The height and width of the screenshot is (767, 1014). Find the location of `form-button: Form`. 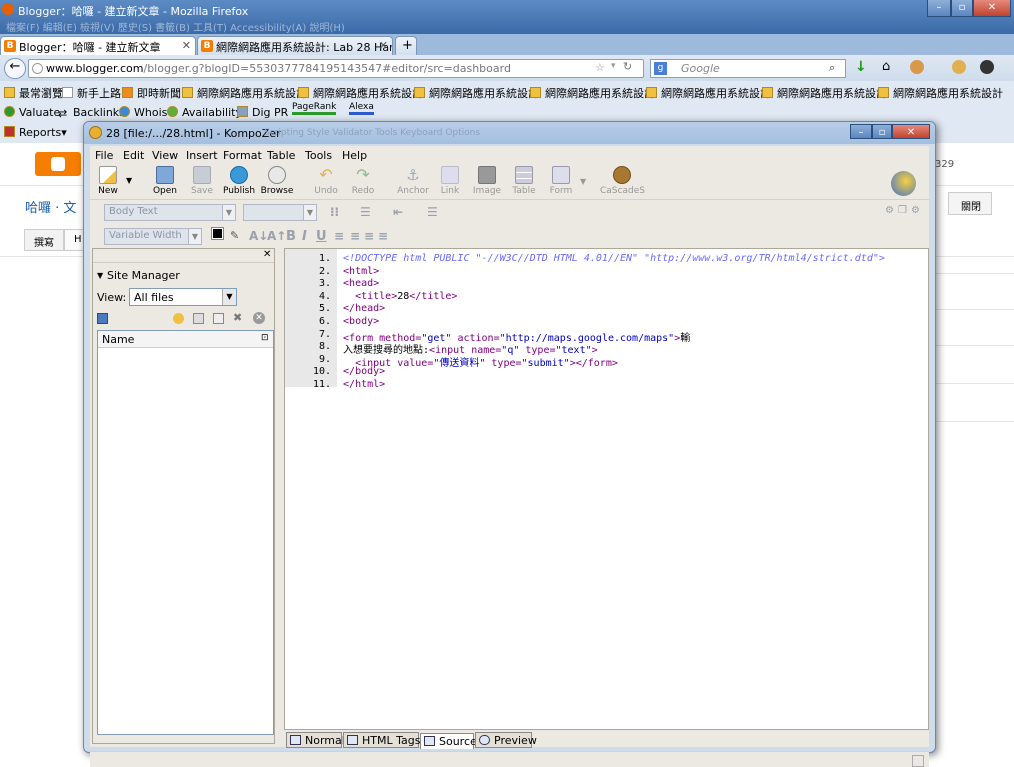

form-button: Form is located at coordinates (561, 181).